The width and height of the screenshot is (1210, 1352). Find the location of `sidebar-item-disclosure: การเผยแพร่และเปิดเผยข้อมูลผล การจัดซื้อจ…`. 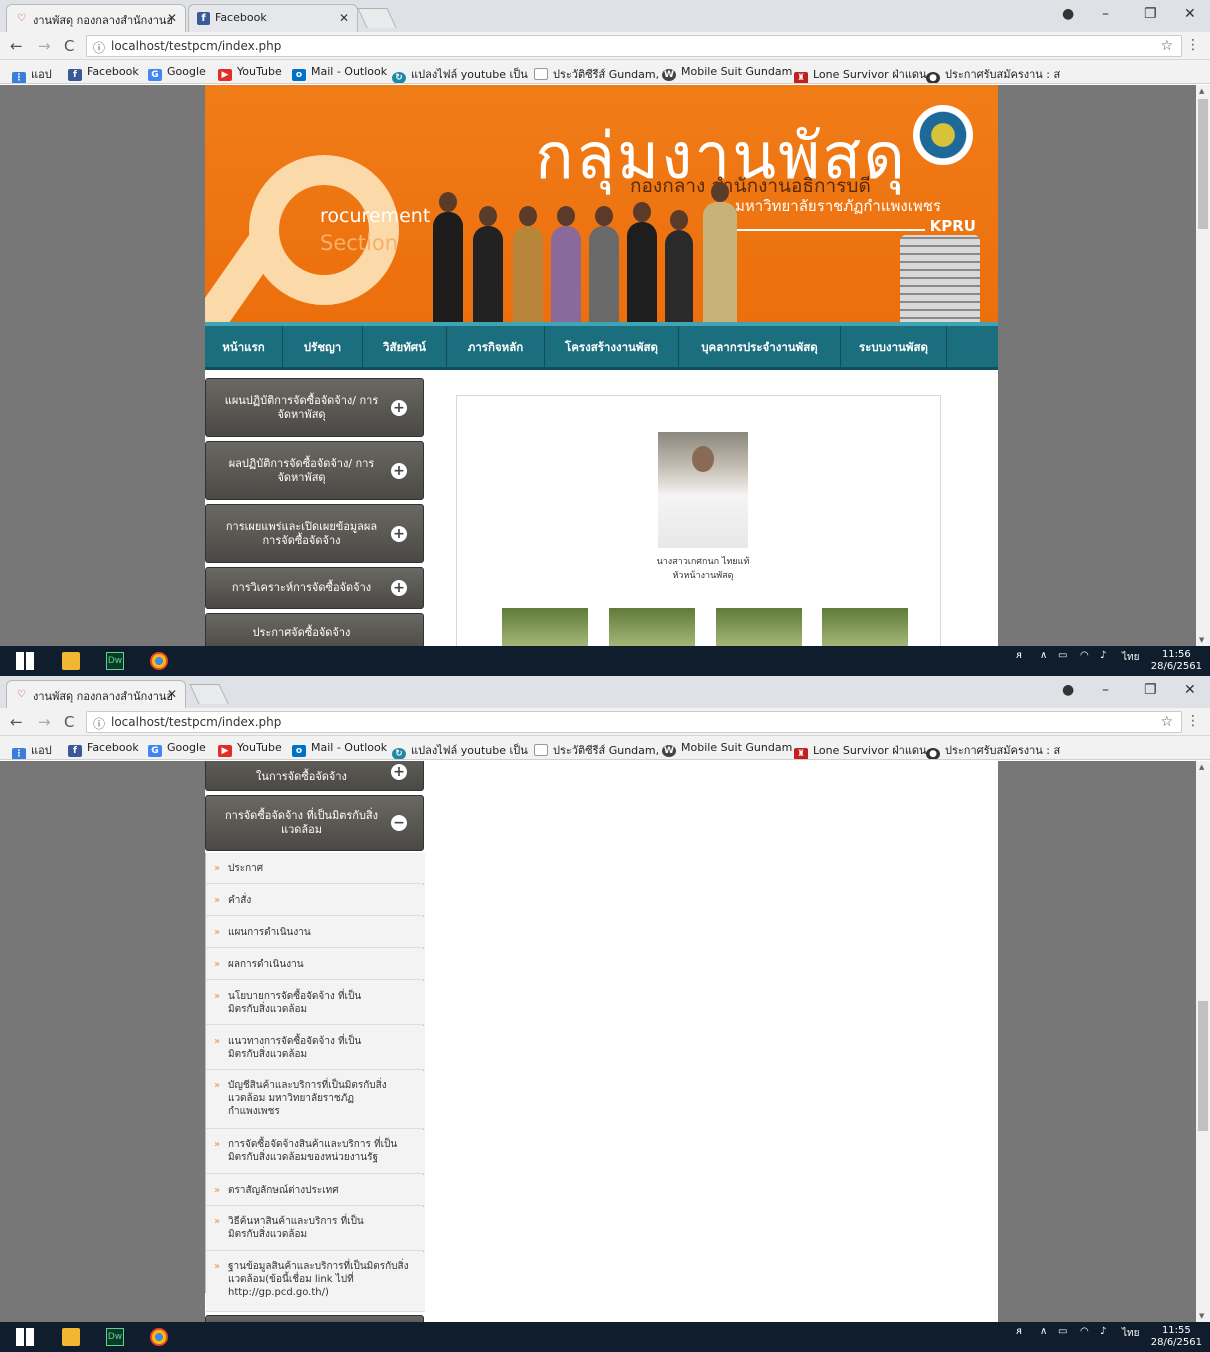

sidebar-item-disclosure: การเผยแพร่และเปิดเผยข้อมูลผล การจัดซื้อจ… is located at coordinates (314, 533).